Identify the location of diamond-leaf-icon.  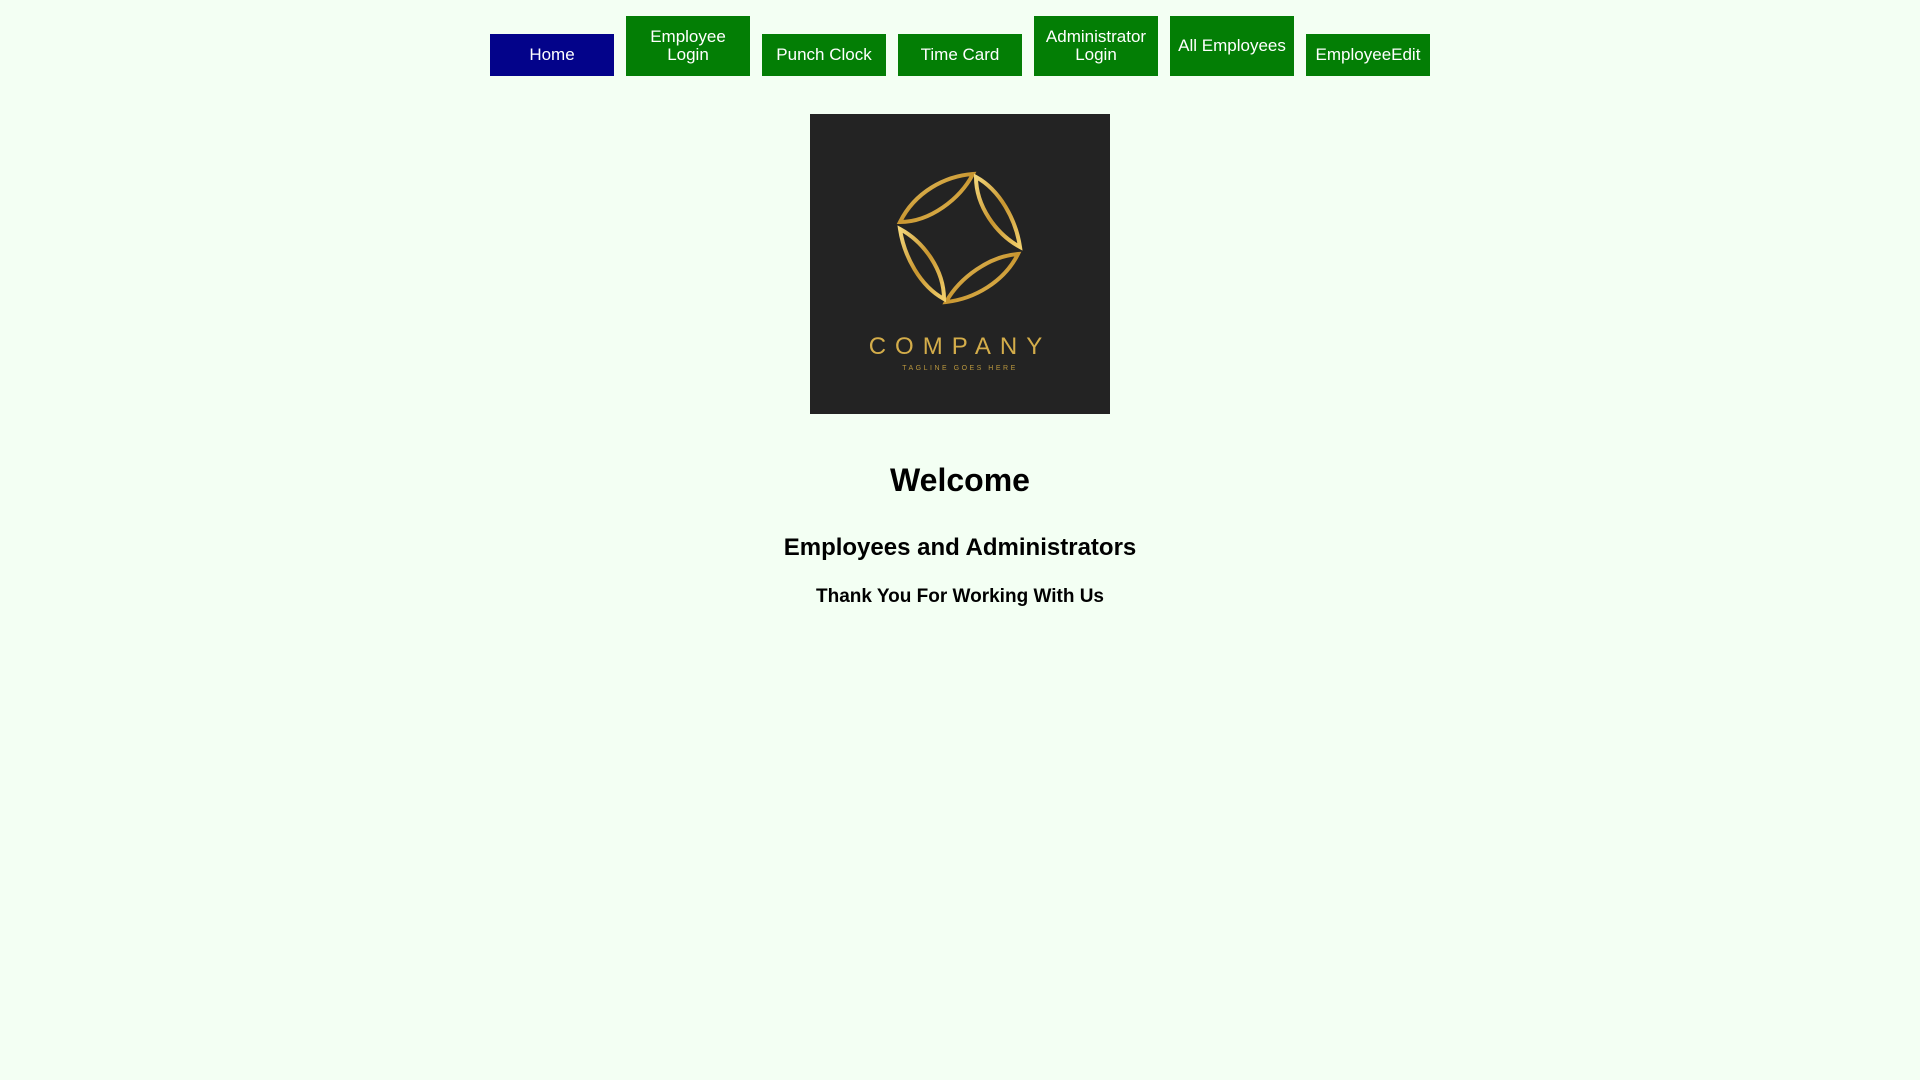
(959, 238).